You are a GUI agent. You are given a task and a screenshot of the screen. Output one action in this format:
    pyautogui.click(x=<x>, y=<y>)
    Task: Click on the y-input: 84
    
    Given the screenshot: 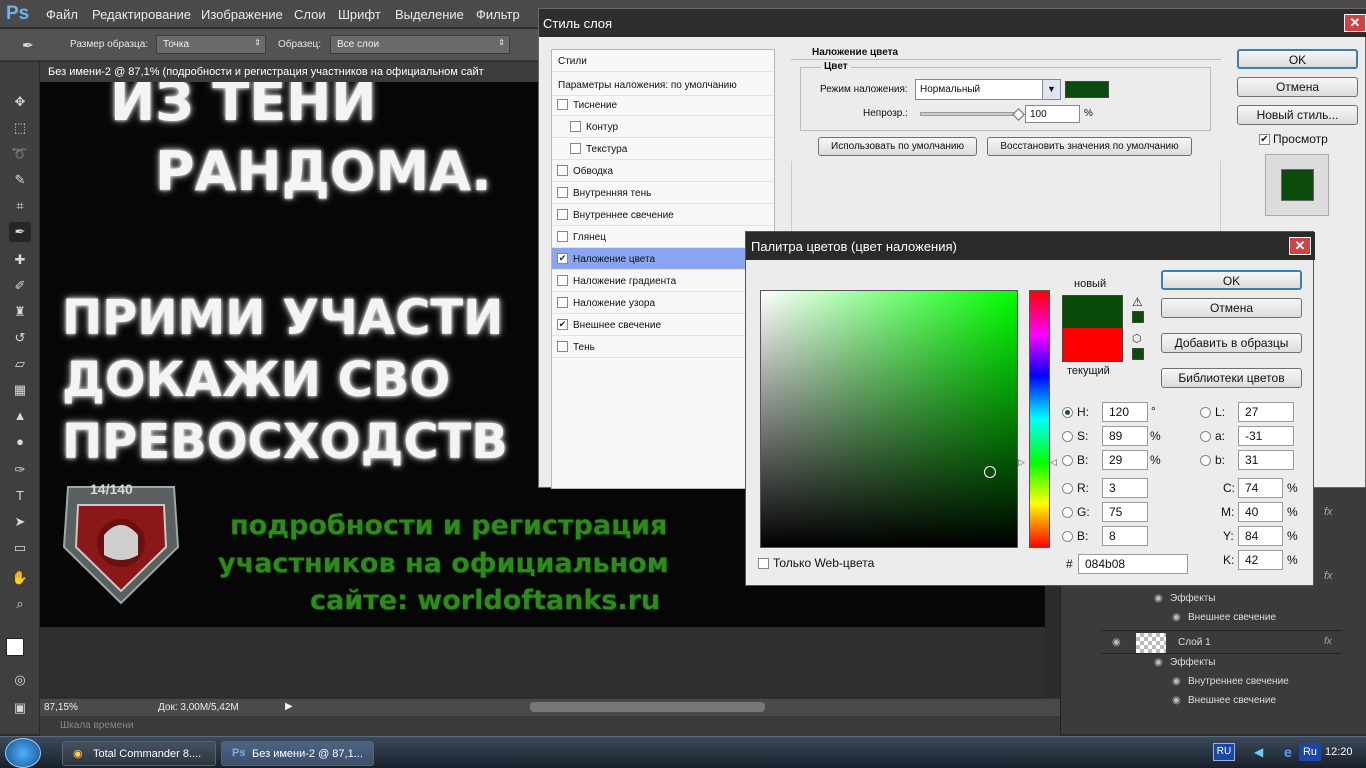 What is the action you would take?
    pyautogui.click(x=1260, y=536)
    